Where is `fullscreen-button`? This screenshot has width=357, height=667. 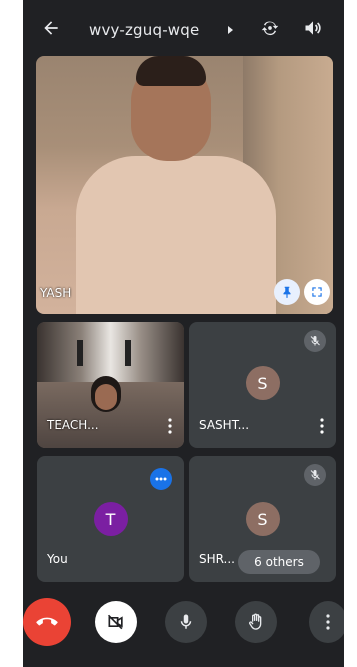
fullscreen-button is located at coordinates (317, 292).